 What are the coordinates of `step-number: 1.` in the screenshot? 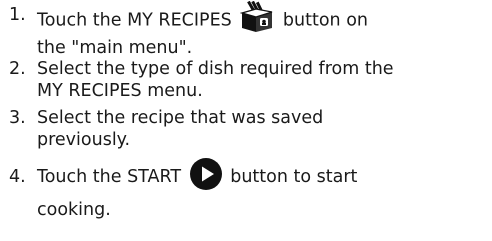 It's located at (17, 15).